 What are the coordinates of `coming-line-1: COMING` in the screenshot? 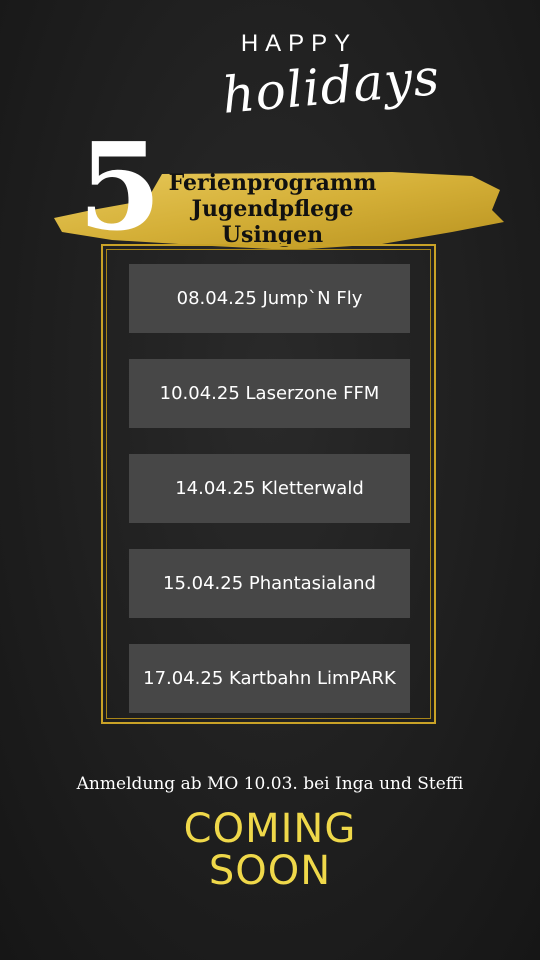 It's located at (270, 829).